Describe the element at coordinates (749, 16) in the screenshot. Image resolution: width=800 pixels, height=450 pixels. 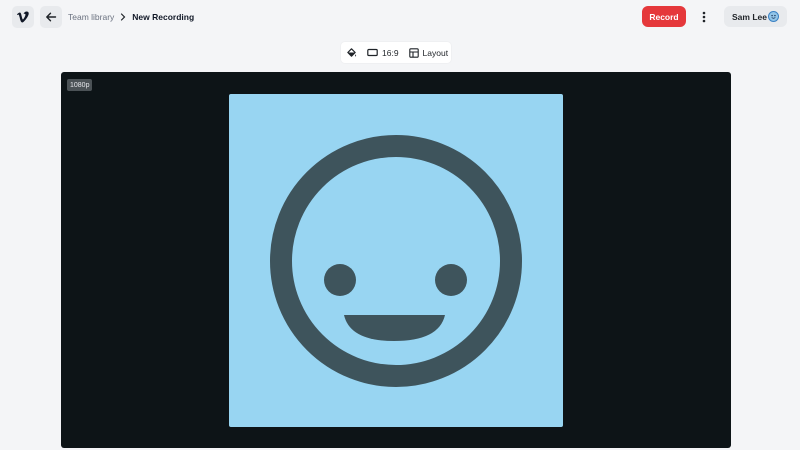
I see `user-name: Sam Lee` at that location.